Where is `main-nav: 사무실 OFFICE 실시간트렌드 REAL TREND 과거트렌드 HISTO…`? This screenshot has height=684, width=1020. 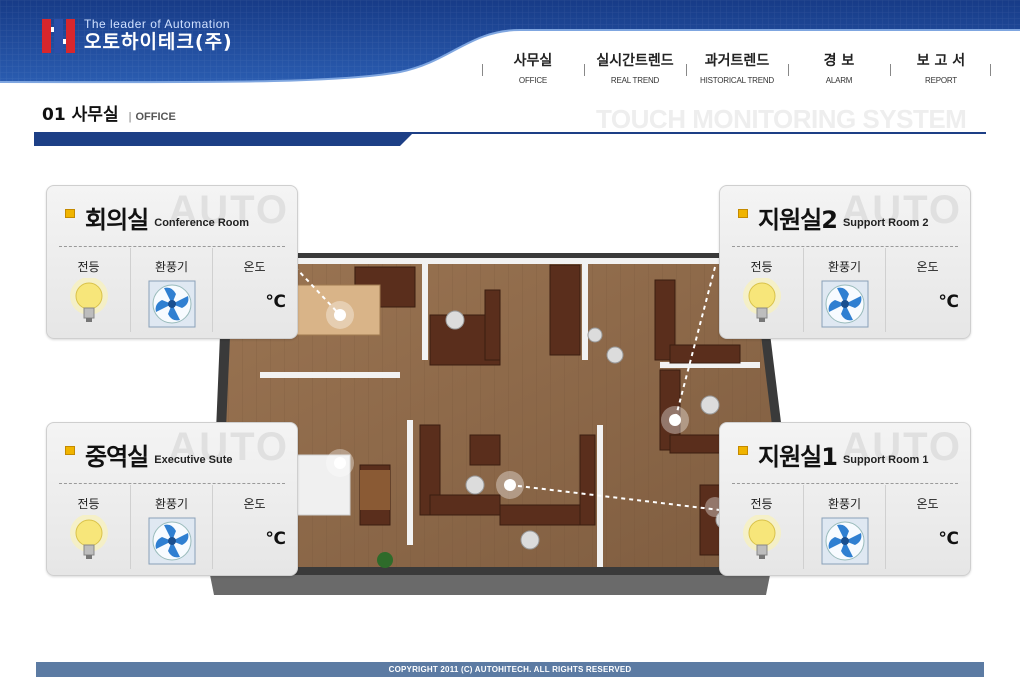 main-nav: 사무실 OFFICE 실시간트렌드 REAL TREND 과거트렌드 HISTO… is located at coordinates (737, 72).